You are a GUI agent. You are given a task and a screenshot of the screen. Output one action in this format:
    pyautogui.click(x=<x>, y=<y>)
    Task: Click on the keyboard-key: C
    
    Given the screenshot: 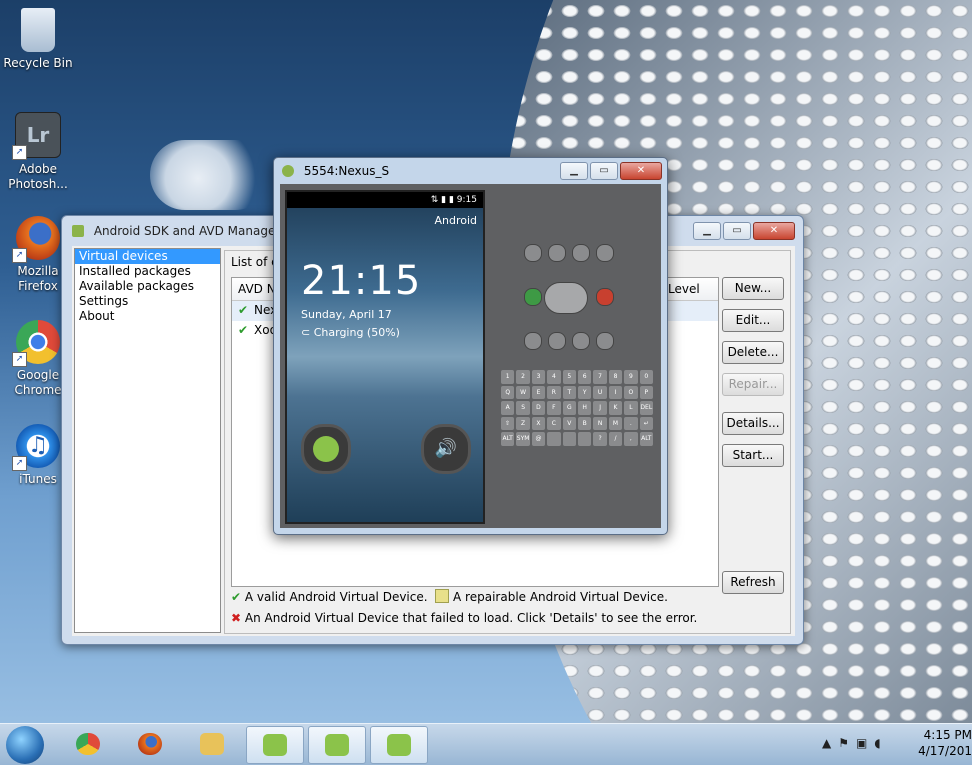 What is the action you would take?
    pyautogui.click(x=554, y=423)
    